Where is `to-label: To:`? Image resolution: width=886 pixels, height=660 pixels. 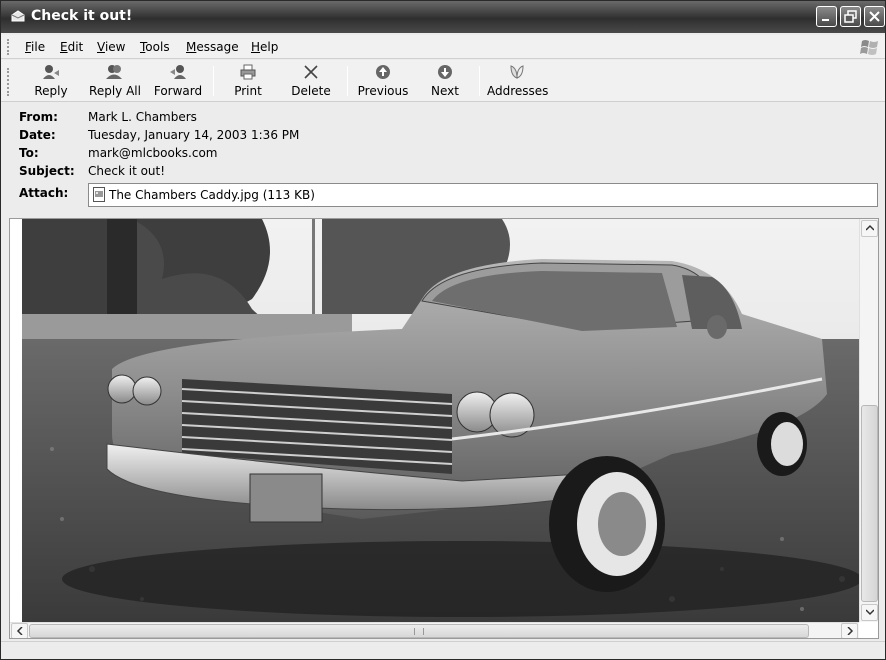
to-label: To: is located at coordinates (29, 153).